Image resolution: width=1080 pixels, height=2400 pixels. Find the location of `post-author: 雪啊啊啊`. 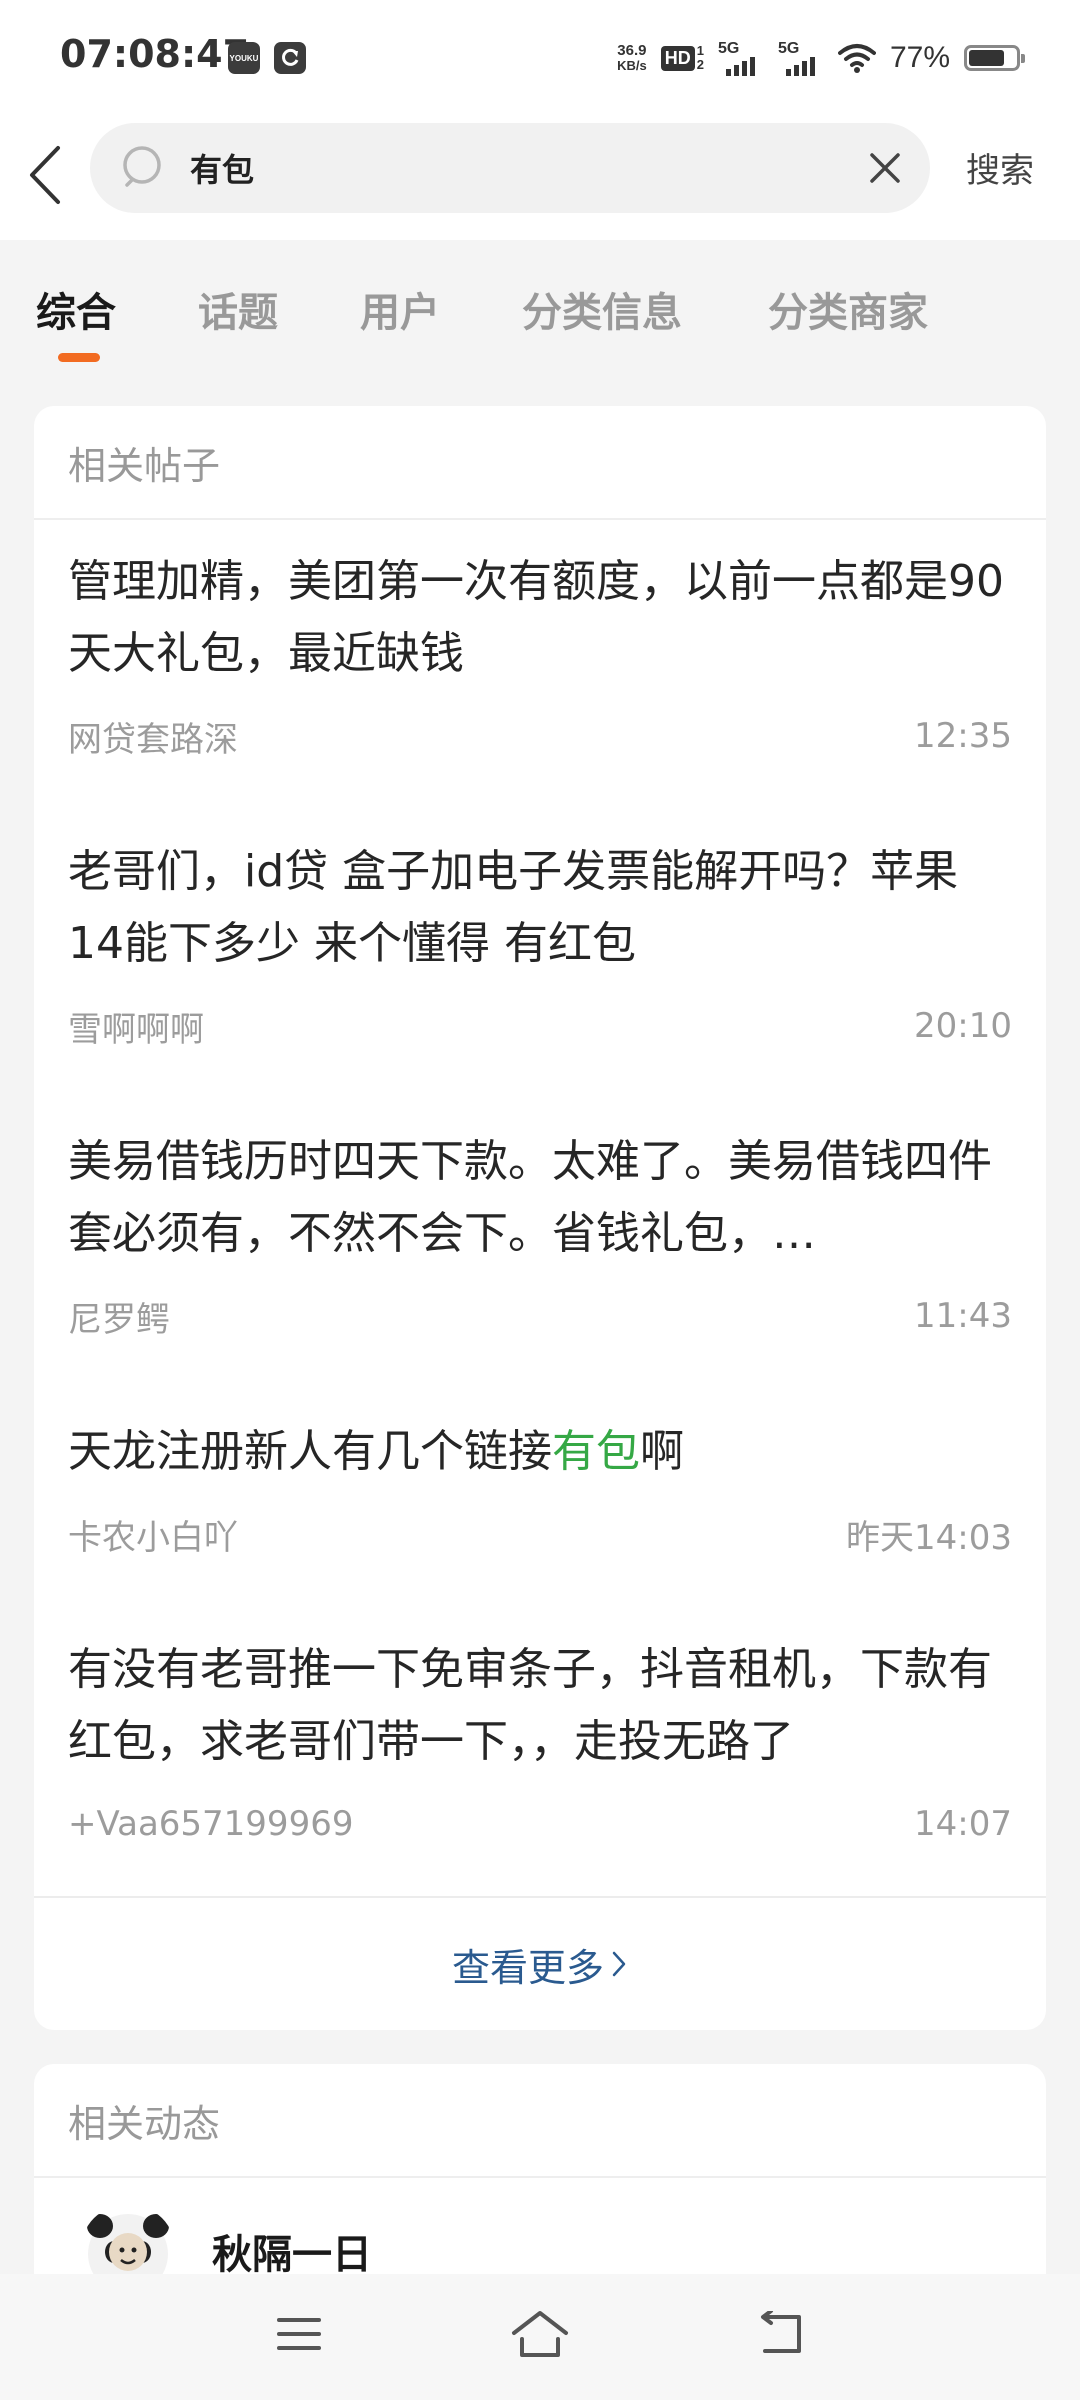

post-author: 雪啊啊啊 is located at coordinates (136, 1029).